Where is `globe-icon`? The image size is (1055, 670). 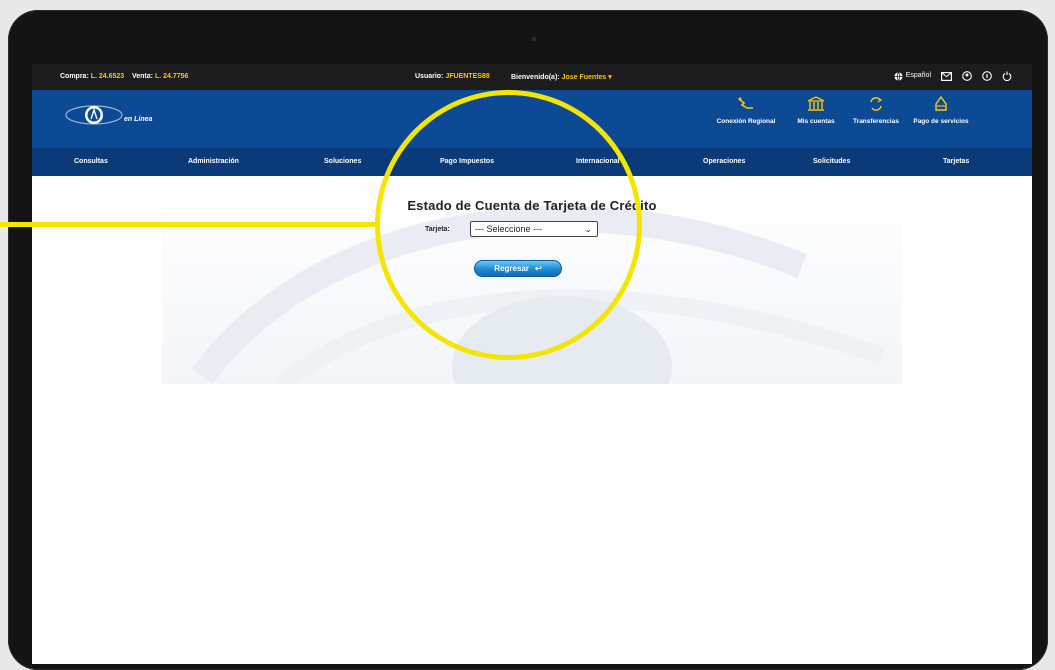
globe-icon is located at coordinates (898, 76).